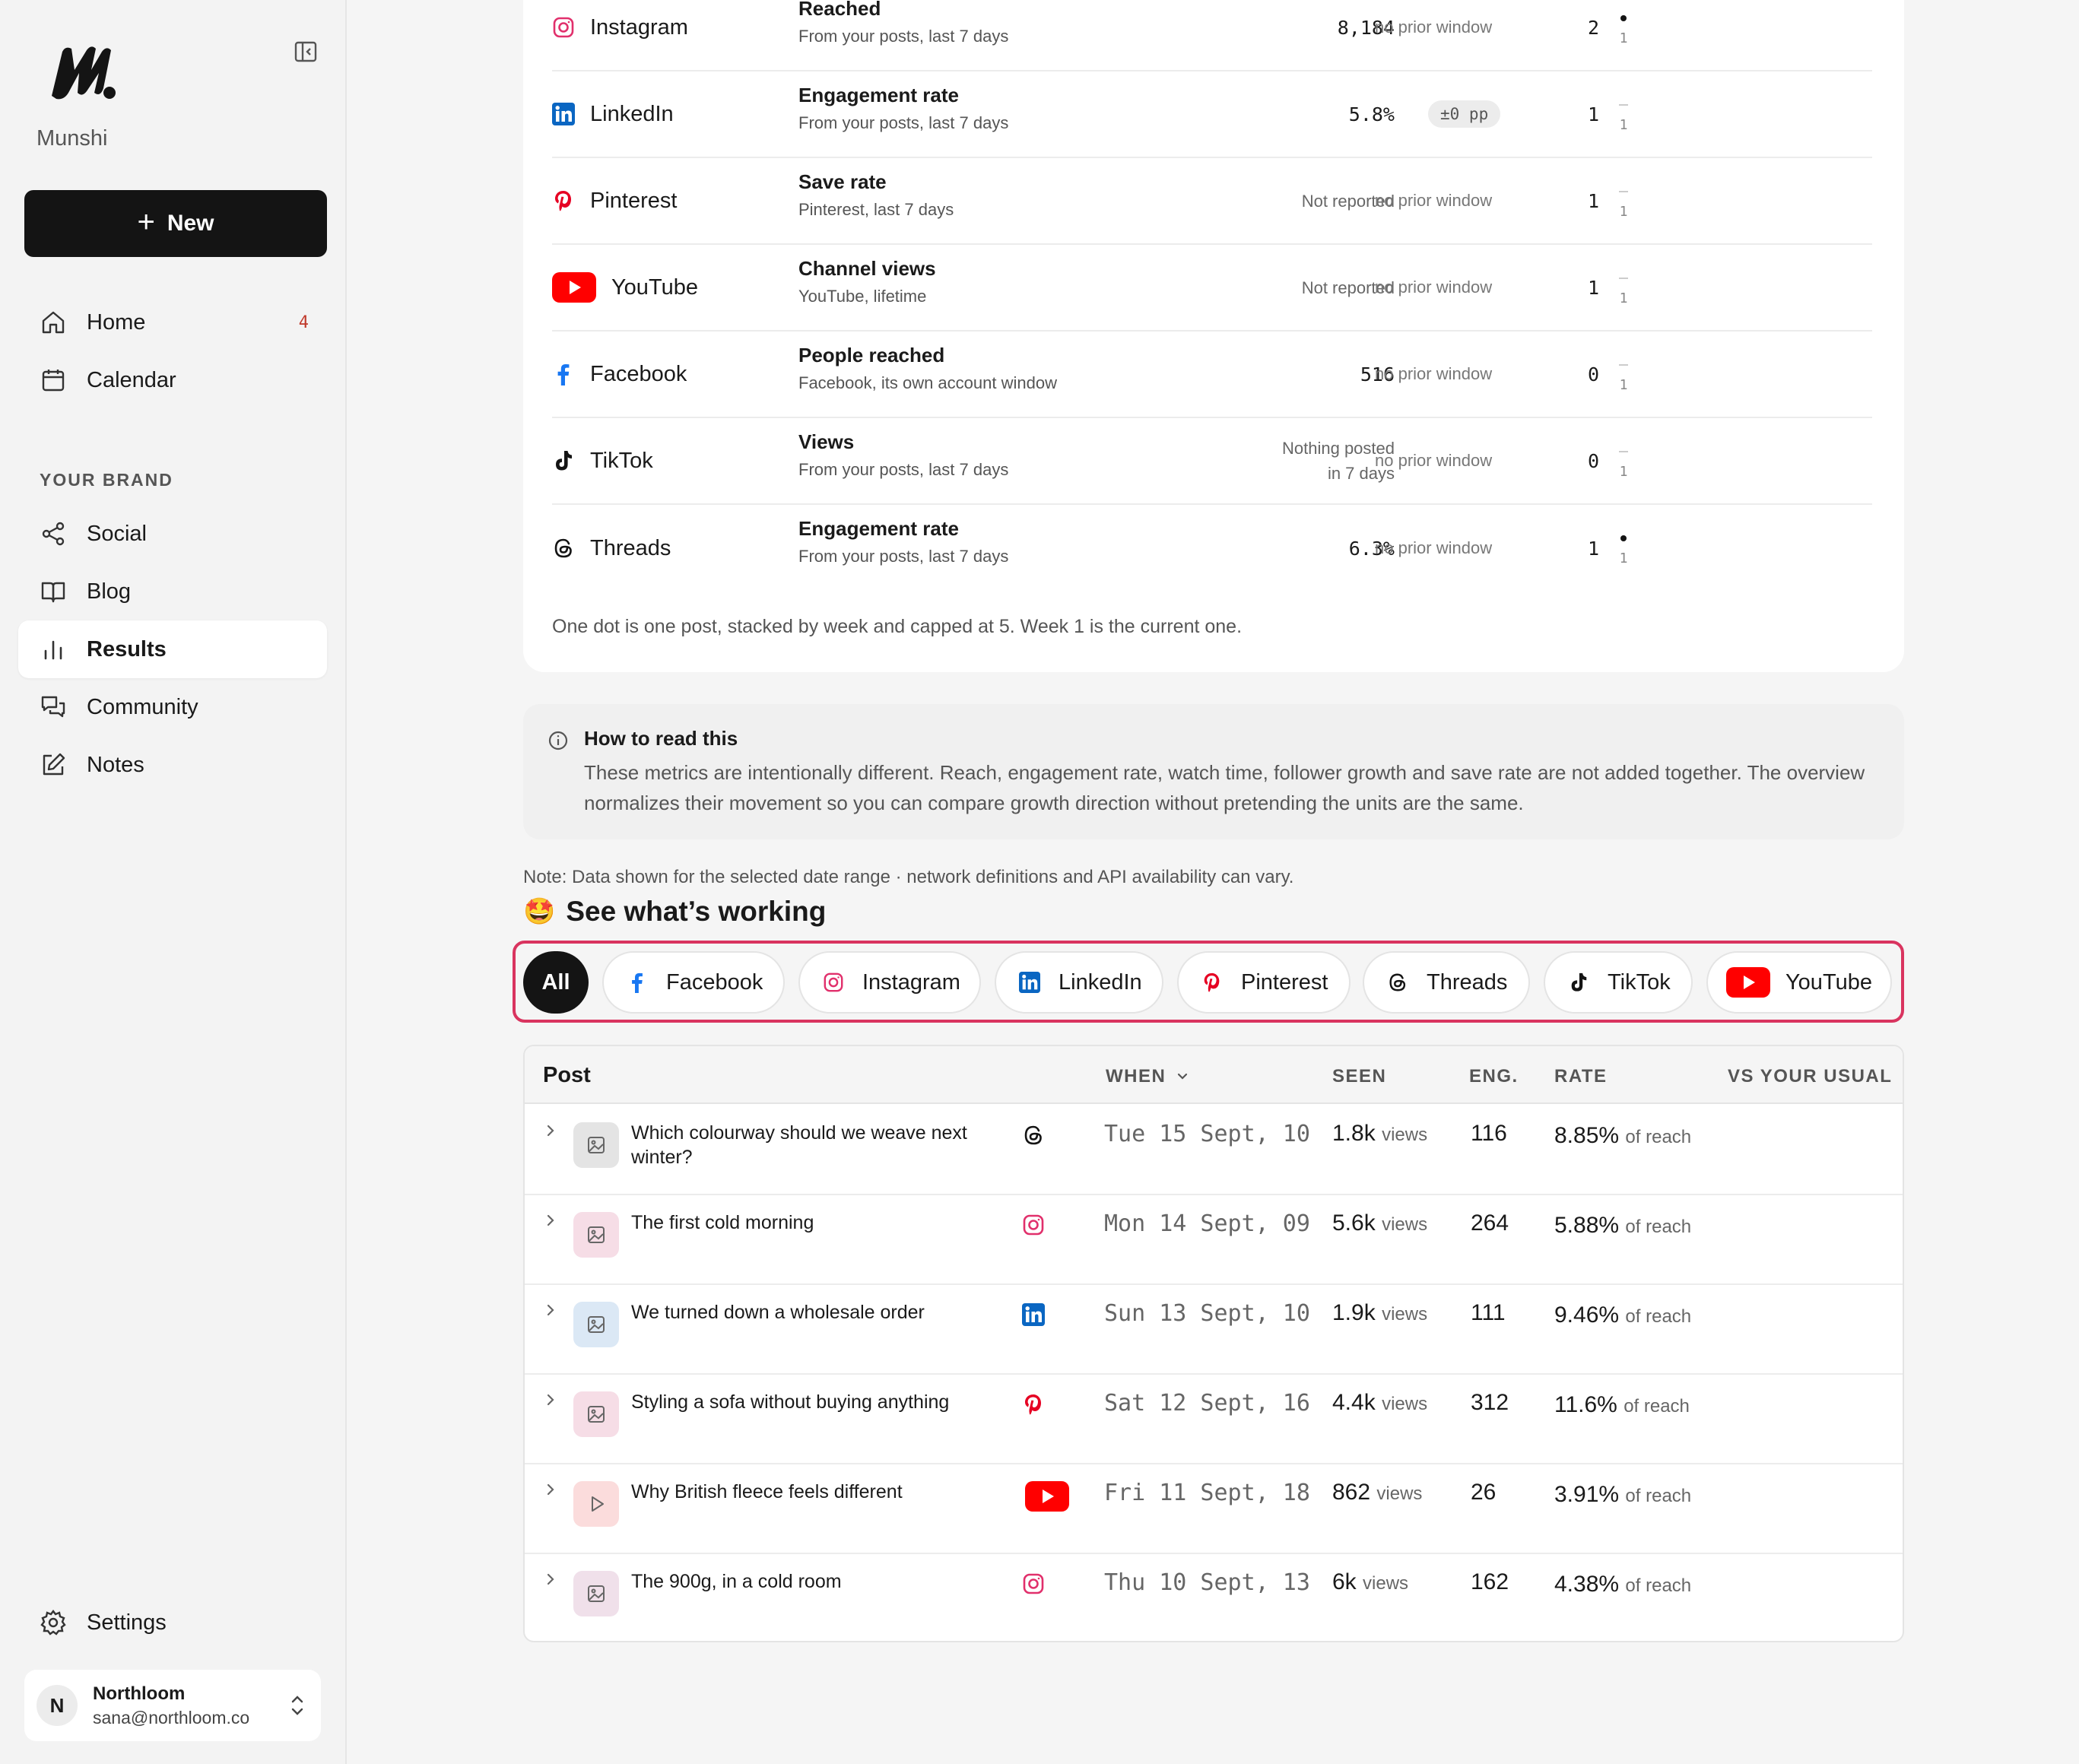 This screenshot has height=1764, width=2079. I want to click on filter-chip-label: All, so click(555, 982).